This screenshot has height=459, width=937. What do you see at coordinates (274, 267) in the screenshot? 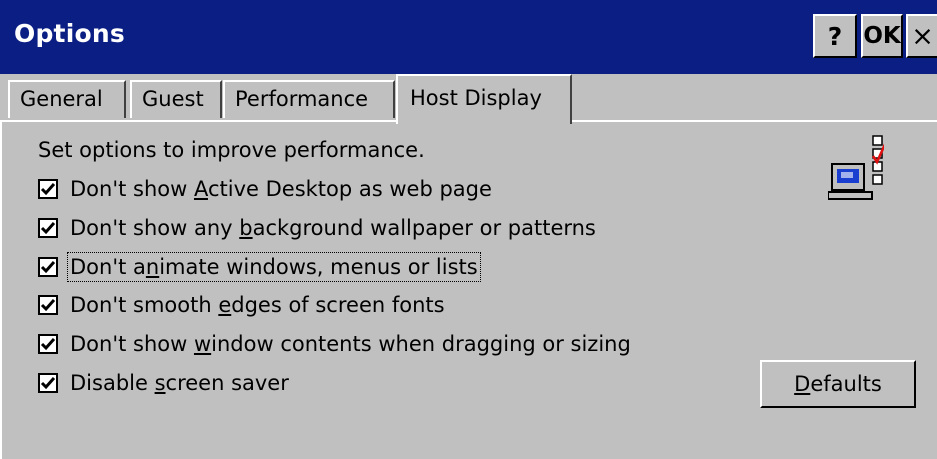
I see `option-label: Don't animate windows, menus or lists` at bounding box center [274, 267].